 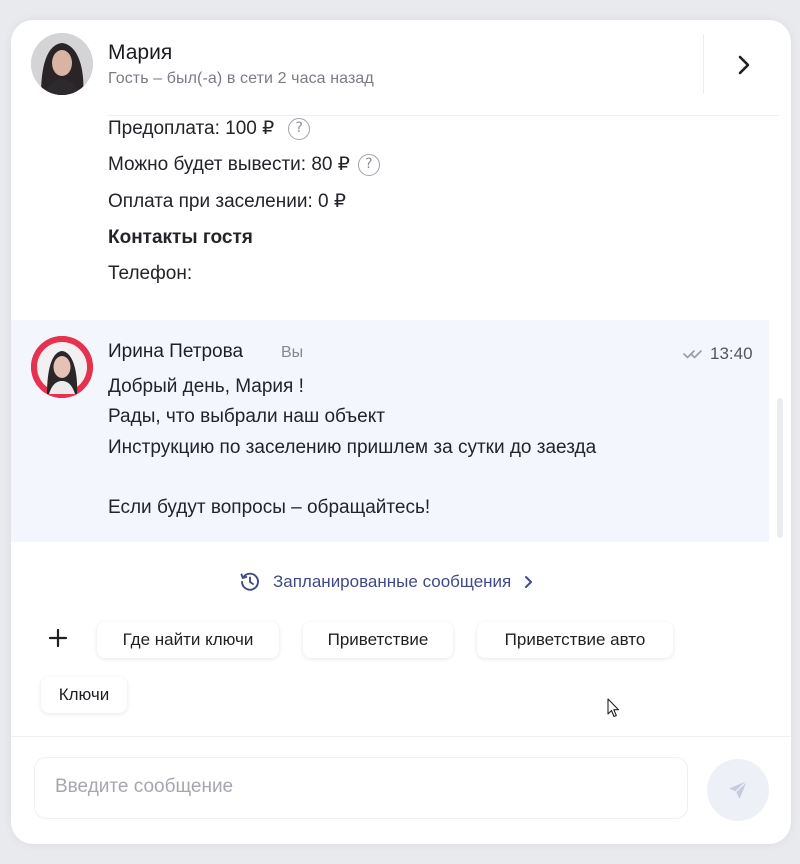 What do you see at coordinates (292, 352) in the screenshot?
I see `you-label: Вы` at bounding box center [292, 352].